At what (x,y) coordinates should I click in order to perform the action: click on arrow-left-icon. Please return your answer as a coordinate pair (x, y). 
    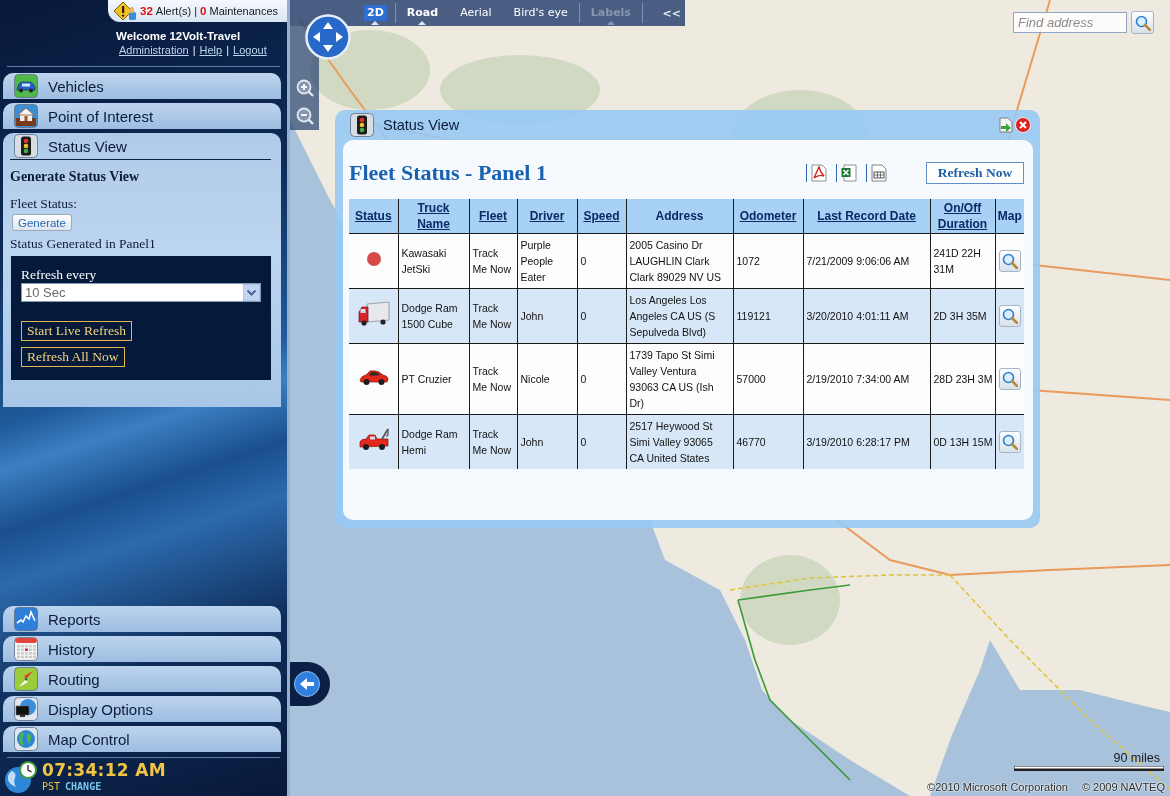
    Looking at the image, I should click on (307, 684).